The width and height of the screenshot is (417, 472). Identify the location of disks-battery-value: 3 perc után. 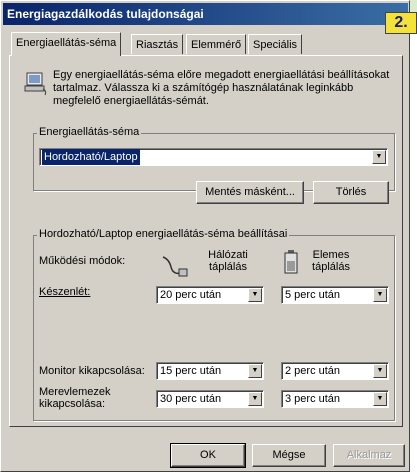
(313, 399).